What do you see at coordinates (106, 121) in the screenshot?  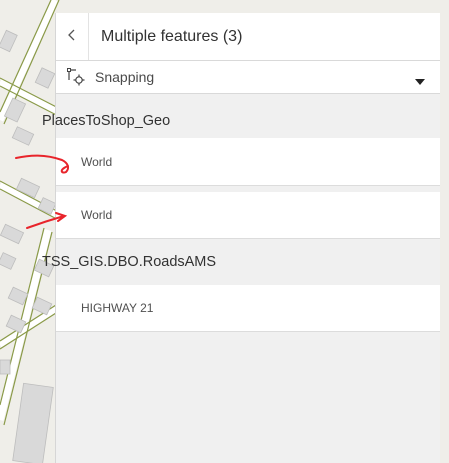 I see `layer-group-title: PlacesToShop_Geo` at bounding box center [106, 121].